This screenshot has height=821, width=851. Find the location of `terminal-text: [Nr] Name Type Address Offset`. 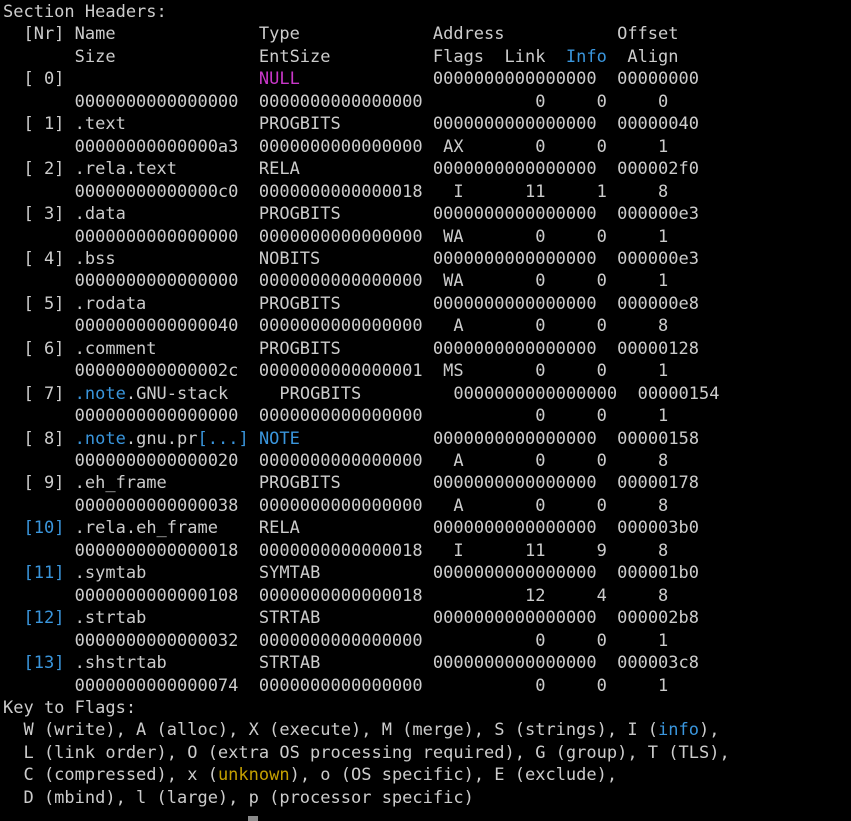

terminal-text: [Nr] Name Type Address Offset is located at coordinates (341, 34).